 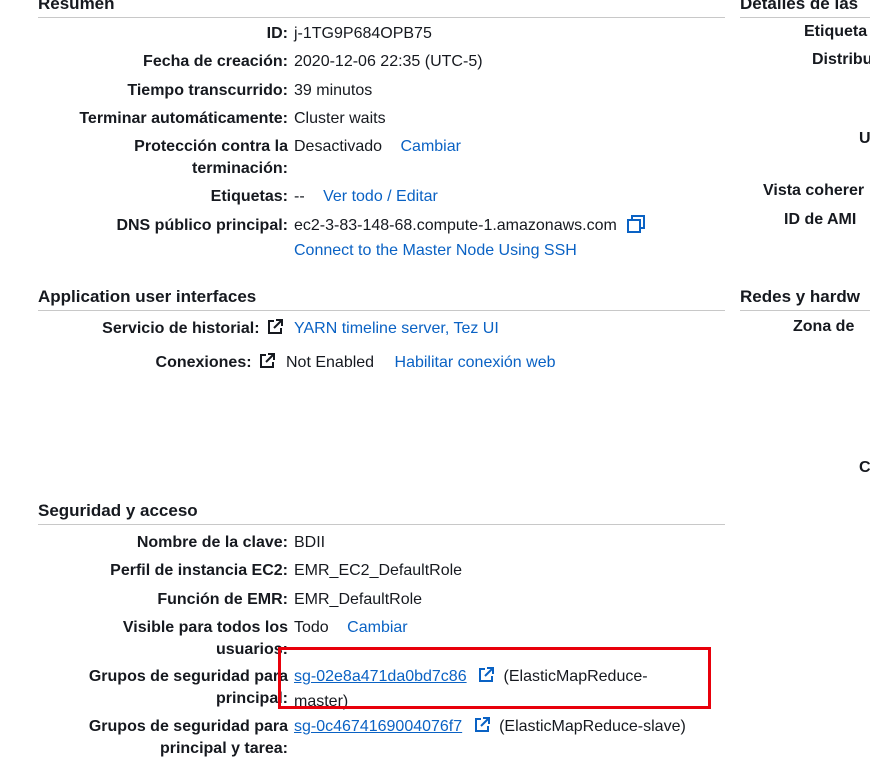 What do you see at coordinates (378, 726) in the screenshot?
I see `sg-slave-link: sg-0c4674169004076f7` at bounding box center [378, 726].